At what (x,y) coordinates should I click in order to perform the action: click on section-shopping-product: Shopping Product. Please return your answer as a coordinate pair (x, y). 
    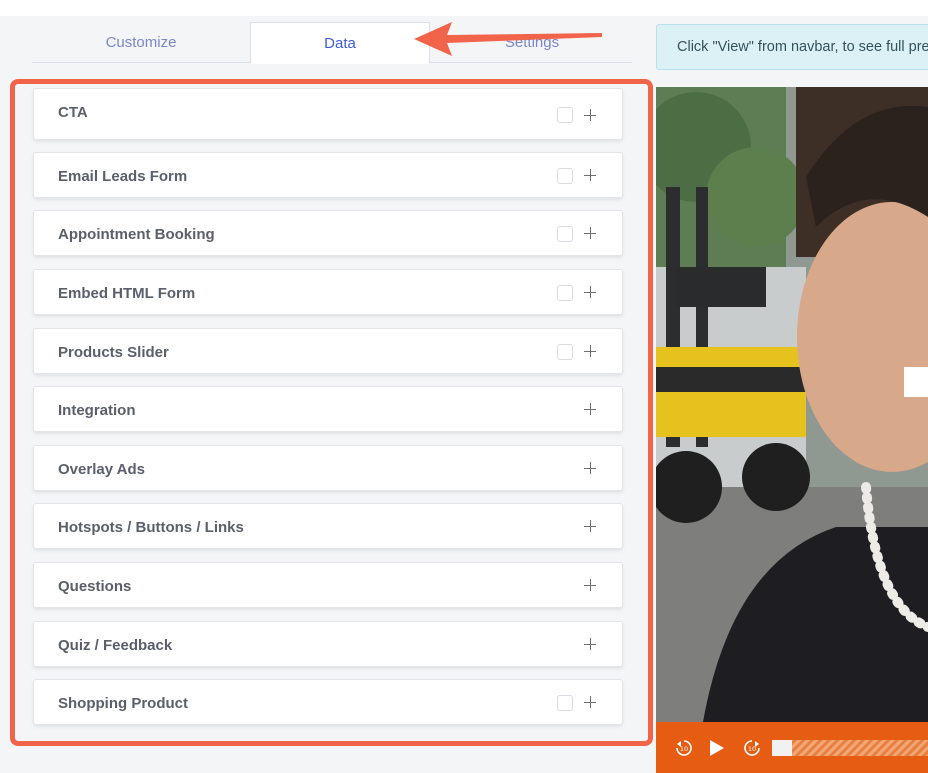
    Looking at the image, I should click on (328, 702).